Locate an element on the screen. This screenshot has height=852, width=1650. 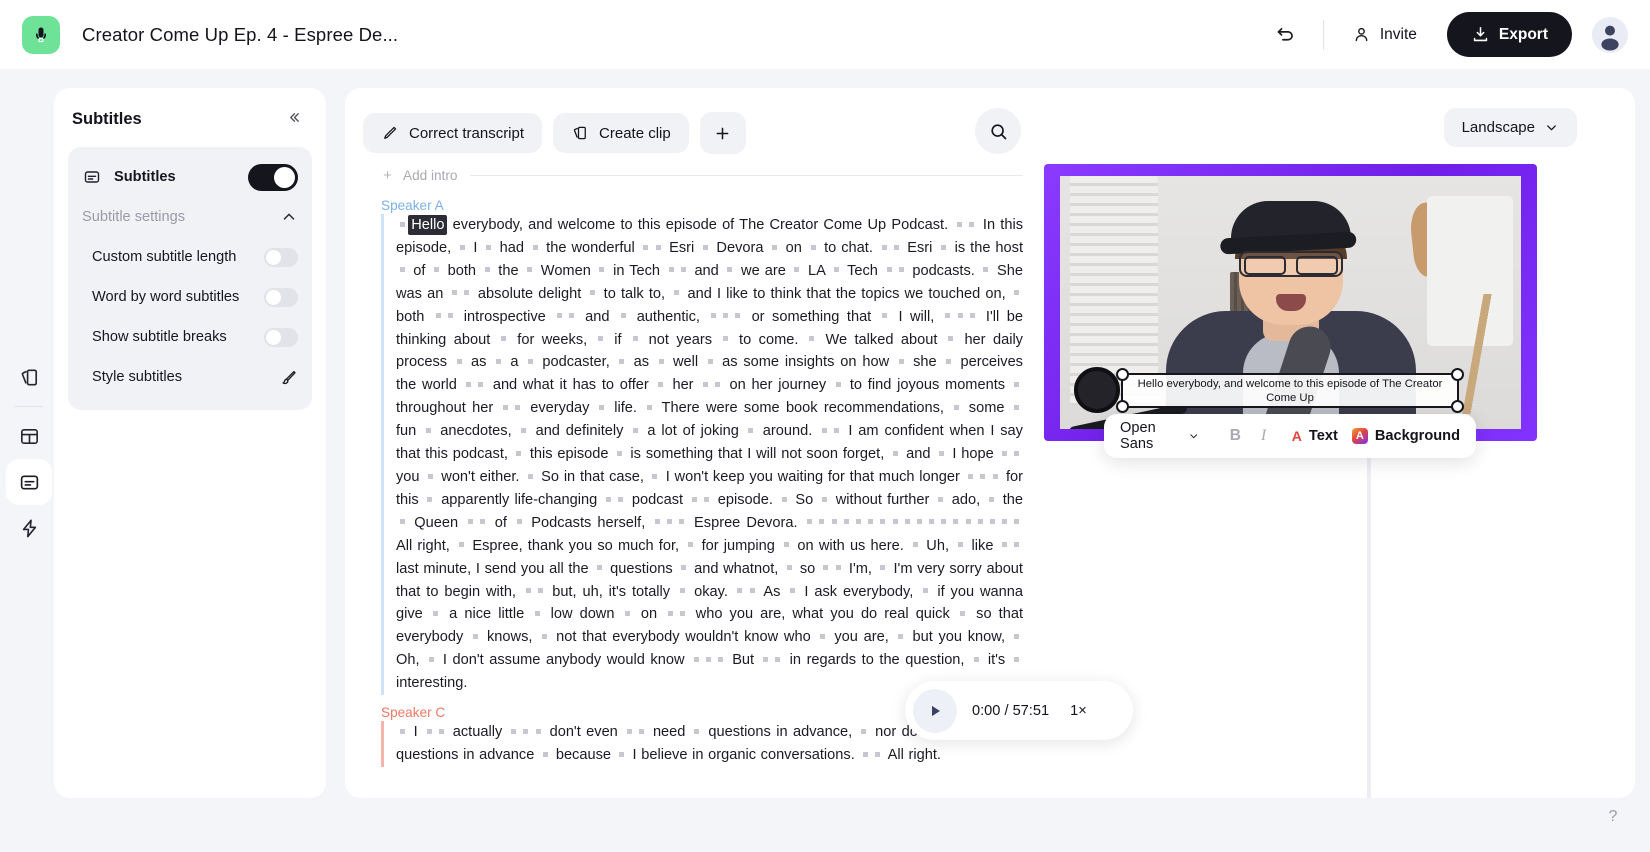
chevron-down-icon is located at coordinates (1193, 436).